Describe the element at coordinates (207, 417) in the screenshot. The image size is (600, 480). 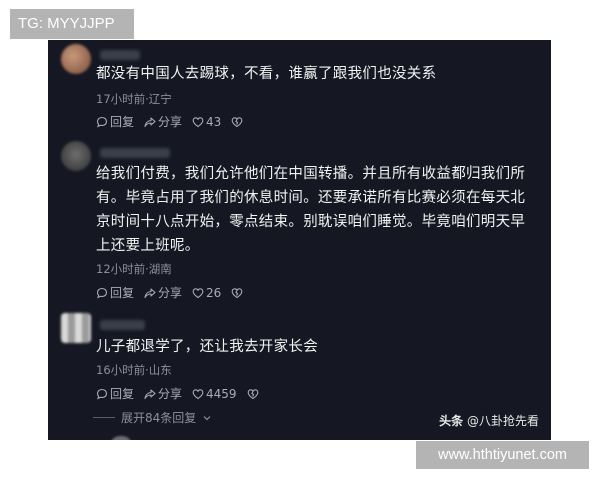
I see `chevron-down-icon` at that location.